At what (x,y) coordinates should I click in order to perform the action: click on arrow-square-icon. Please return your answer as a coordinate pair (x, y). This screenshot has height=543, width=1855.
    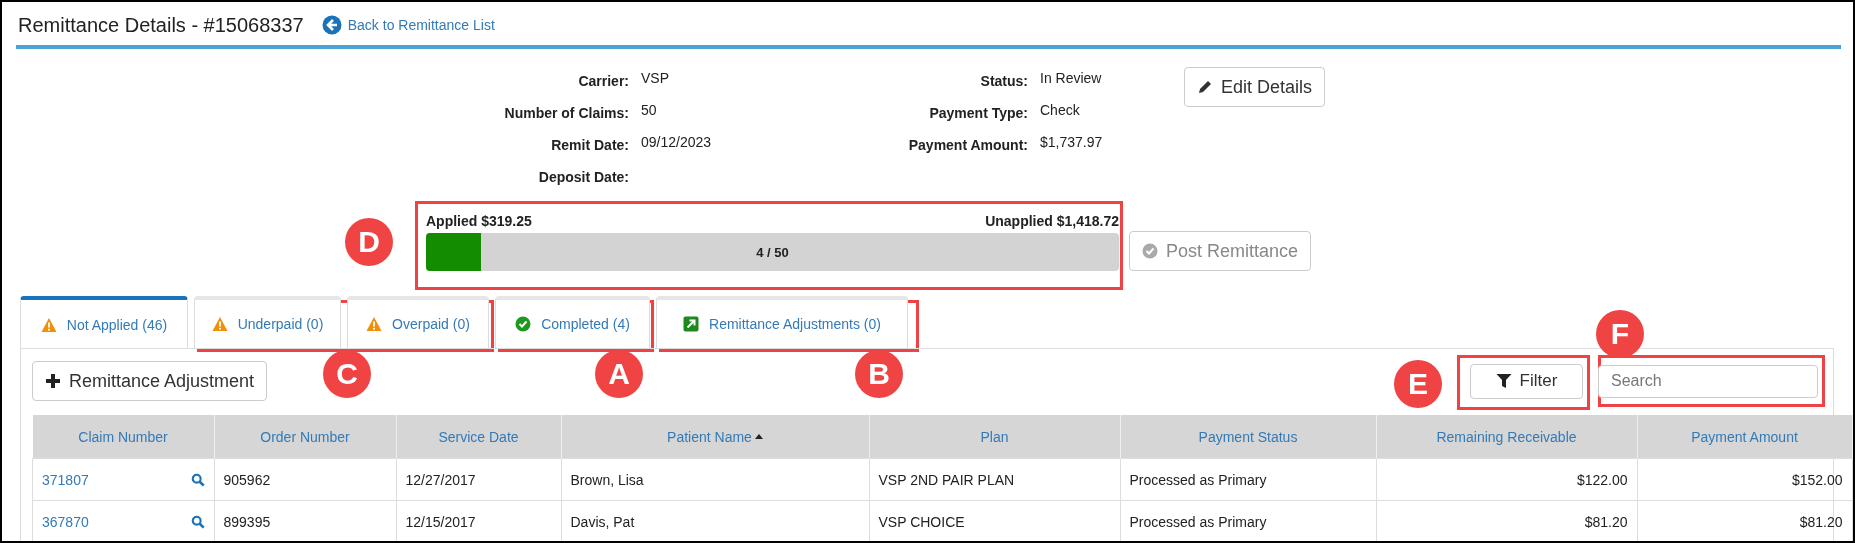
    Looking at the image, I should click on (691, 324).